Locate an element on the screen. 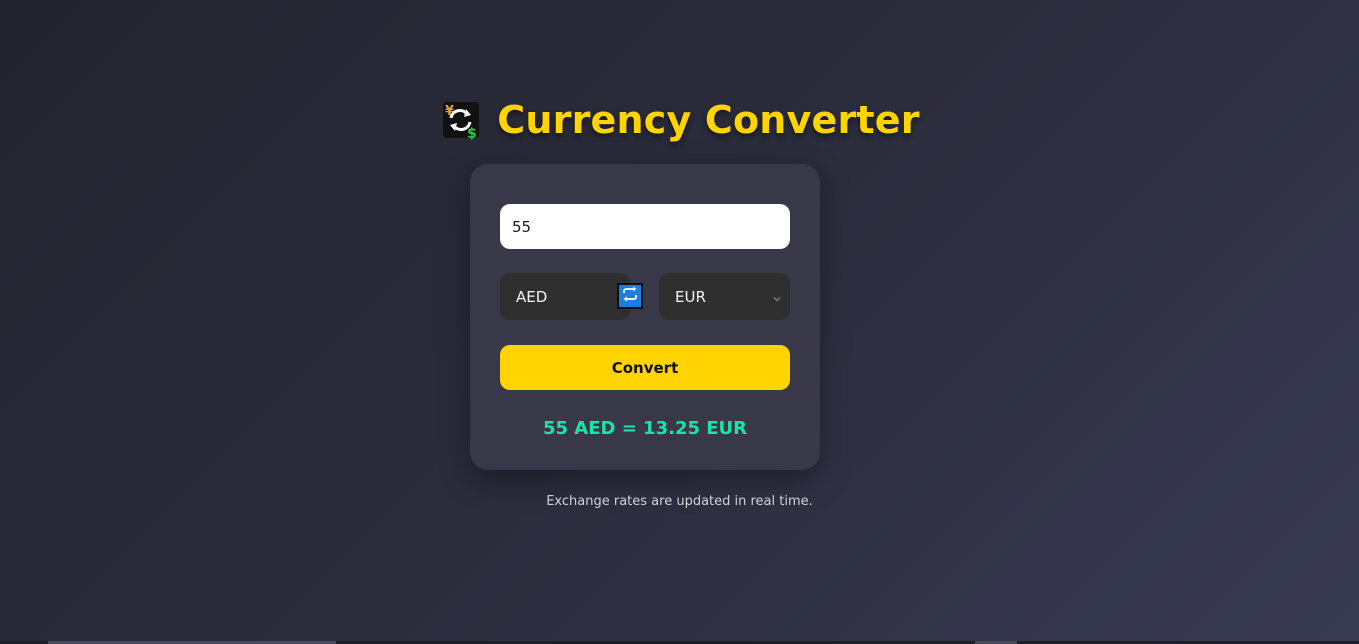 Image resolution: width=1359 pixels, height=644 pixels. from-currency-value: AED is located at coordinates (532, 296).